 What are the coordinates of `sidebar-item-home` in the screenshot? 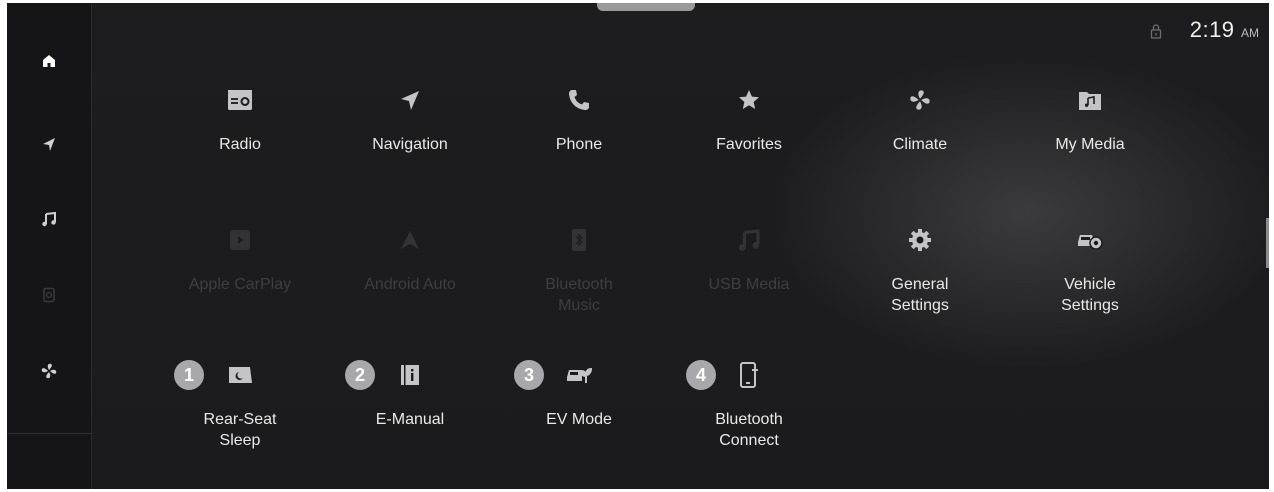 It's located at (49, 61).